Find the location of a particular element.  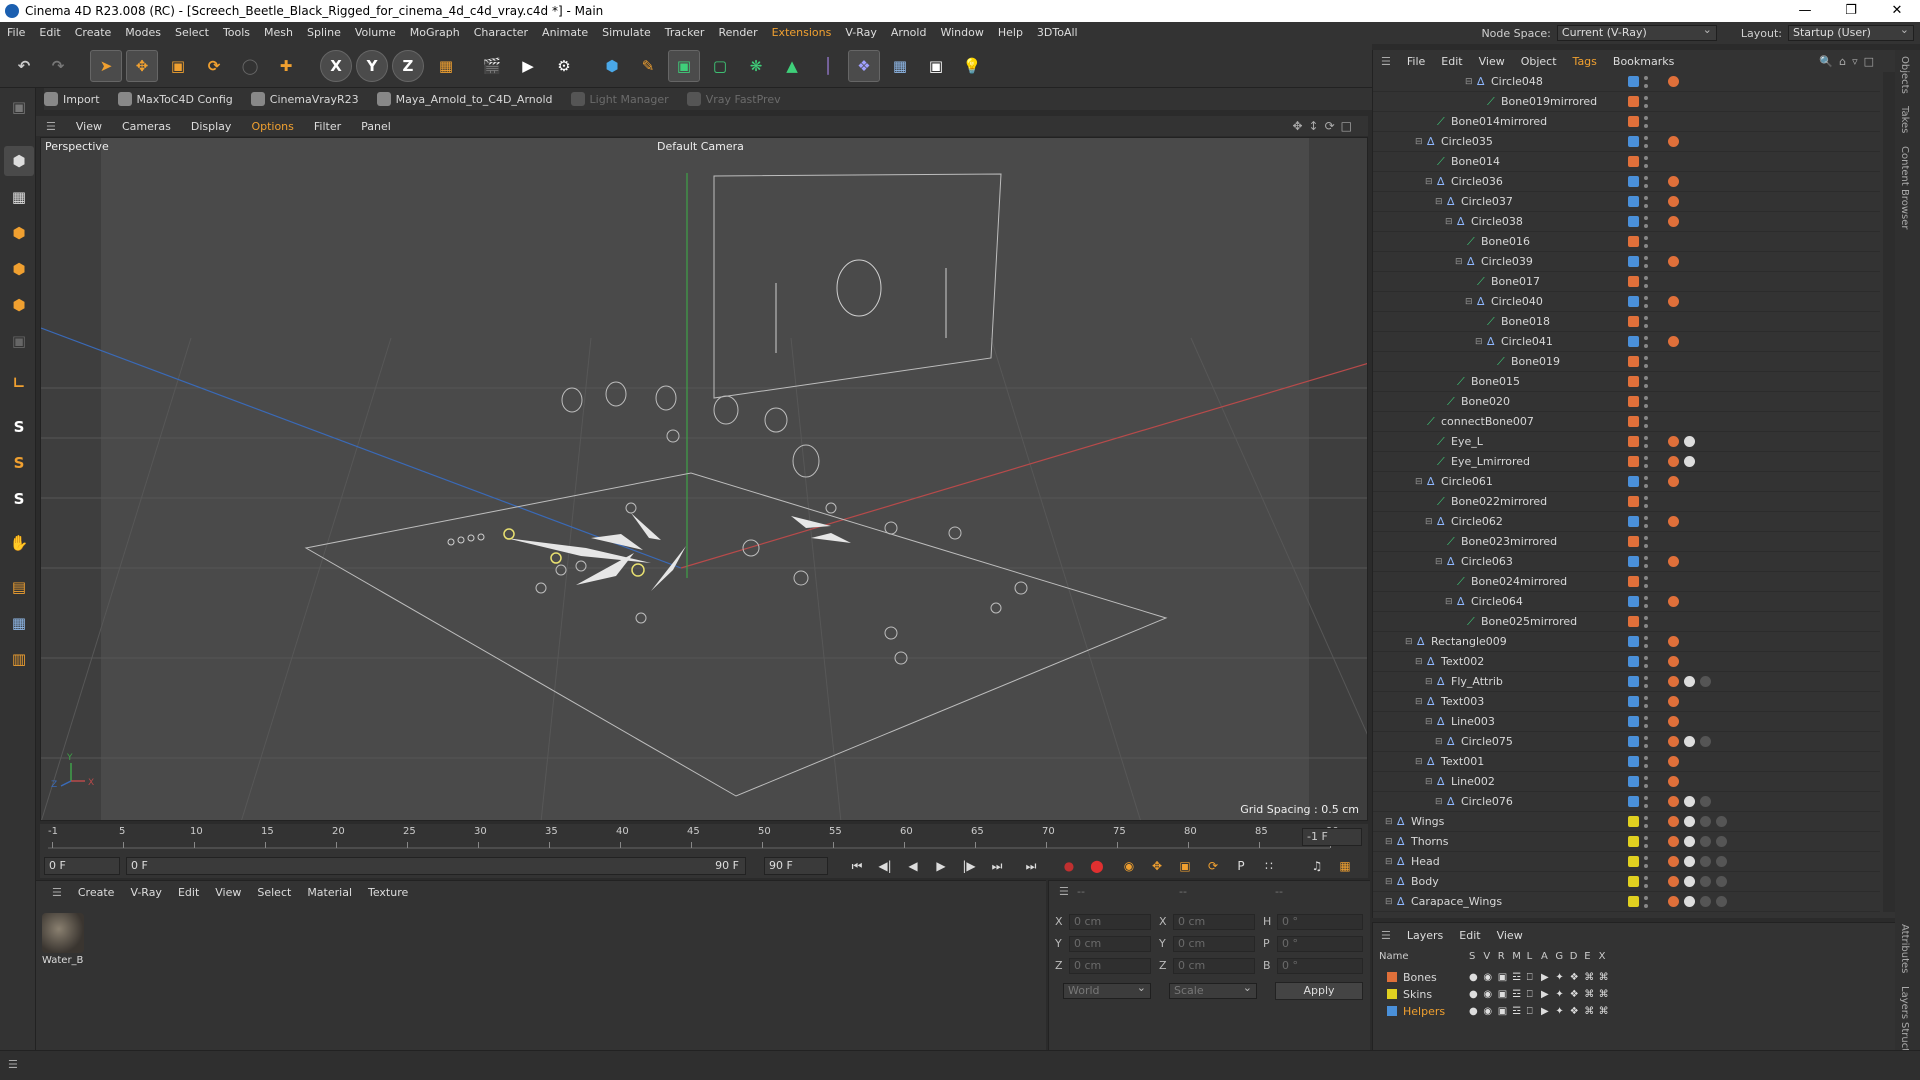

quantize-icon: S is located at coordinates (19, 499).